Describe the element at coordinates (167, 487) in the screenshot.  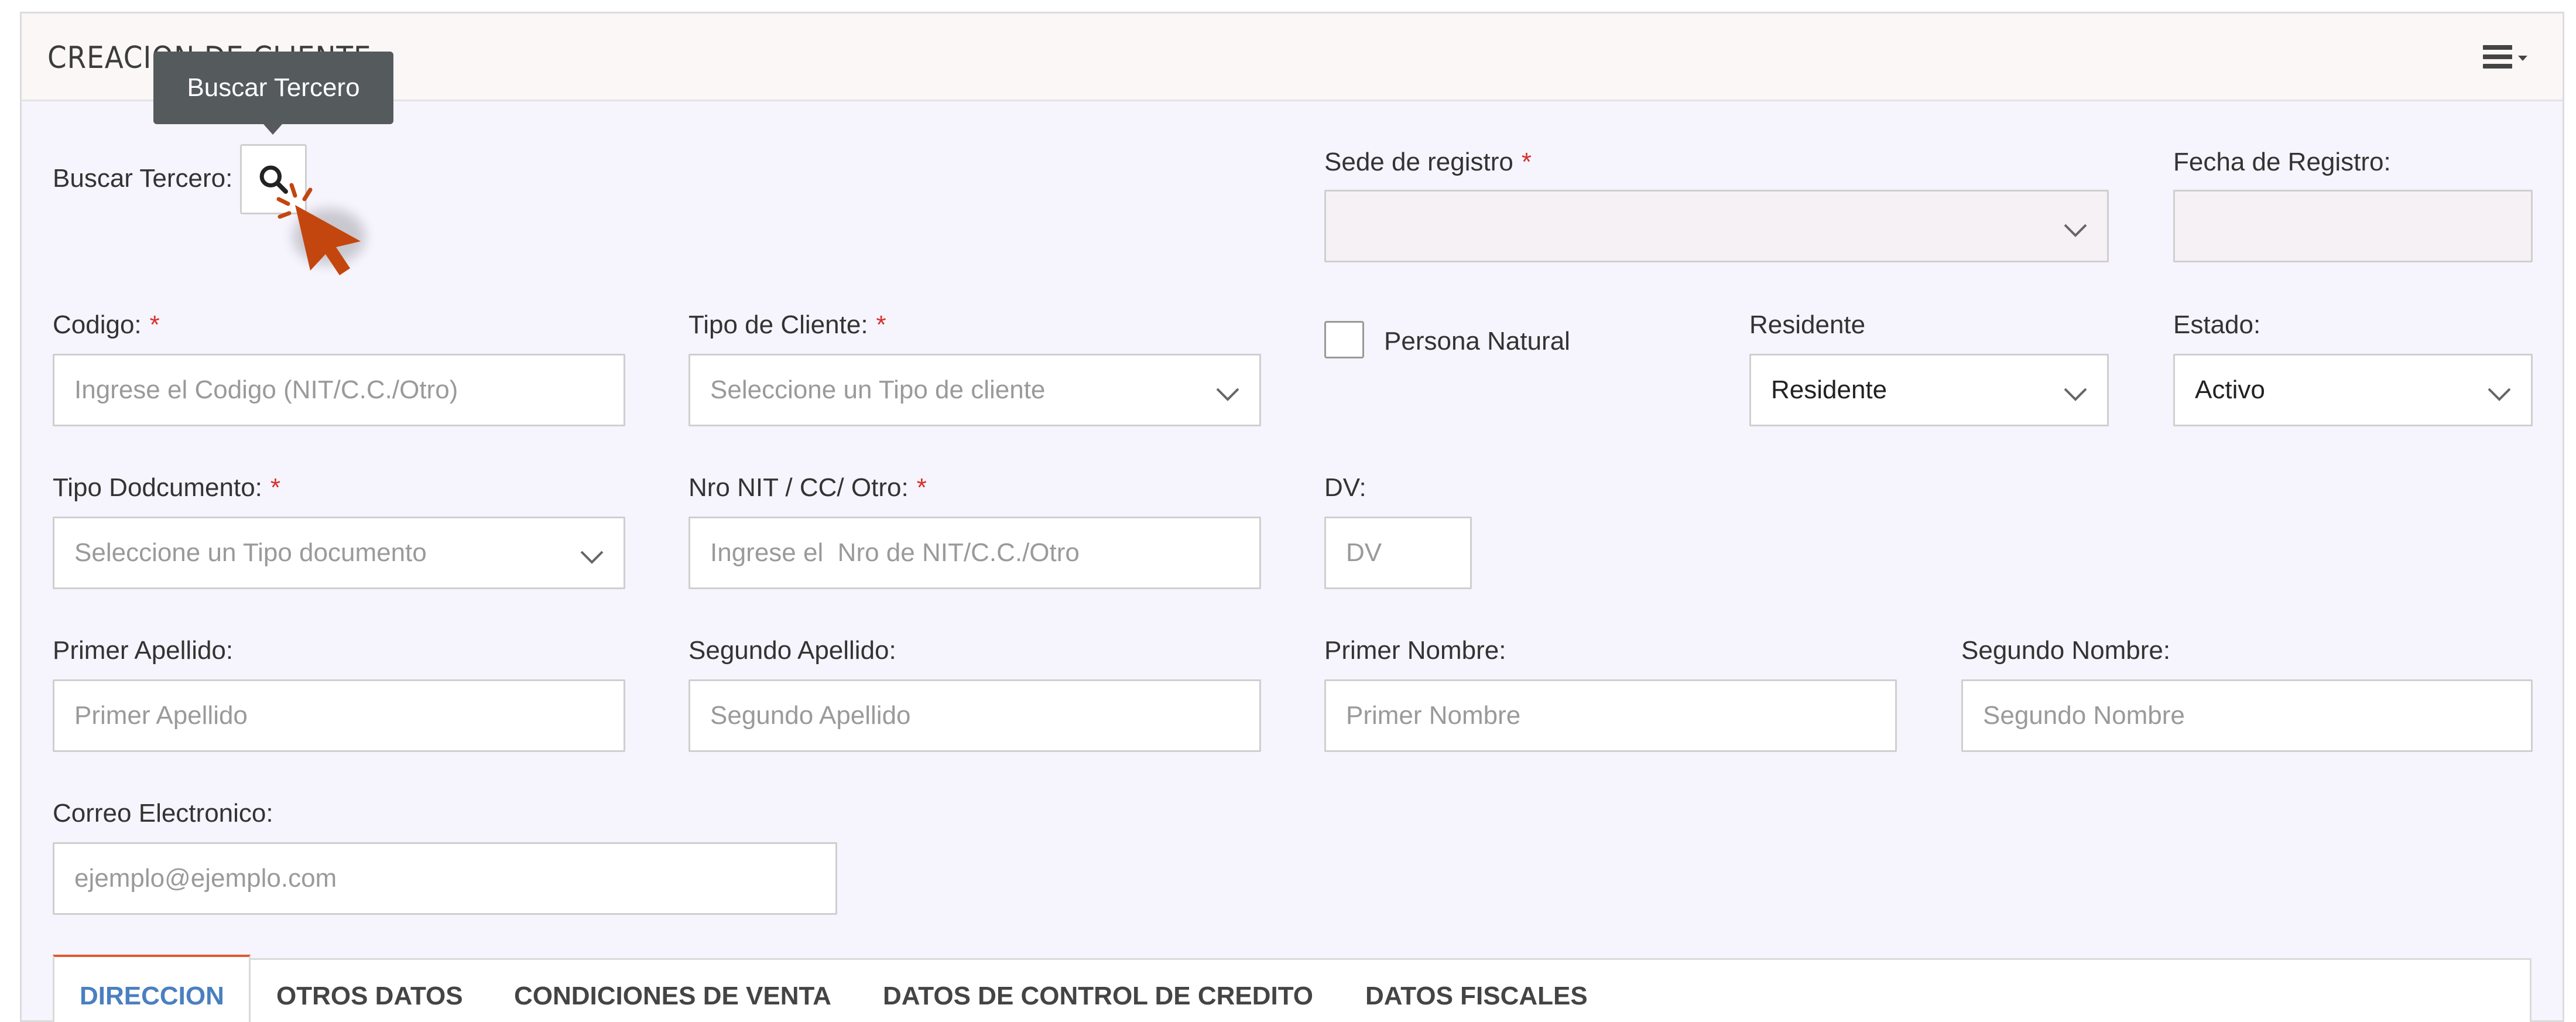
I see `tipo-documento-label: Tipo Dodcumento: *` at that location.